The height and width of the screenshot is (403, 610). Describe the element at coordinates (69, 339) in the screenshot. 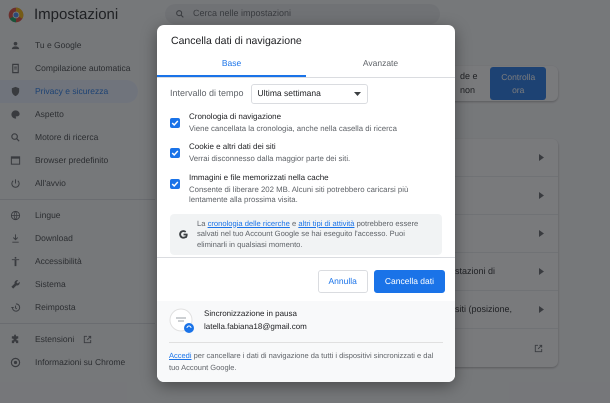

I see `sidebar-item: Estensioni` at that location.